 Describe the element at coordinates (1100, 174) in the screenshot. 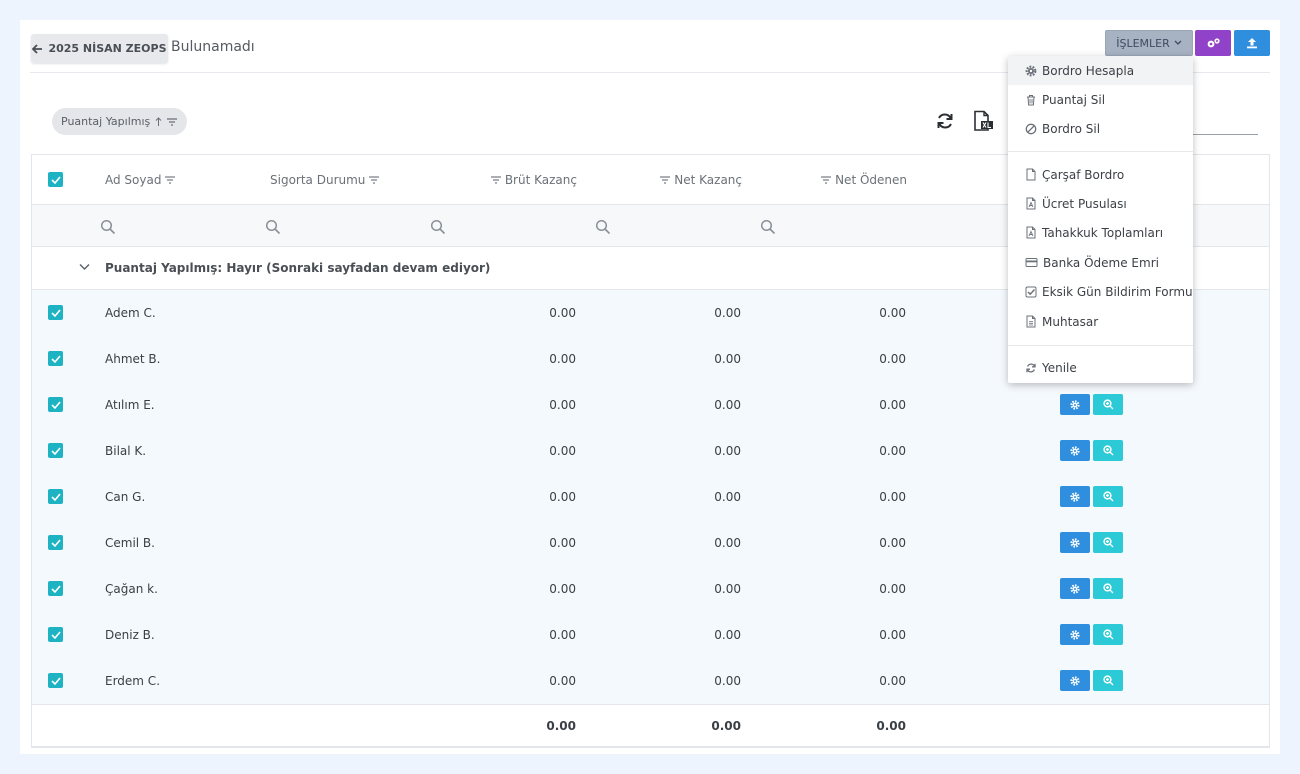

I see `menu-item-carsaf-bordro: Çarşaf Bordro` at that location.